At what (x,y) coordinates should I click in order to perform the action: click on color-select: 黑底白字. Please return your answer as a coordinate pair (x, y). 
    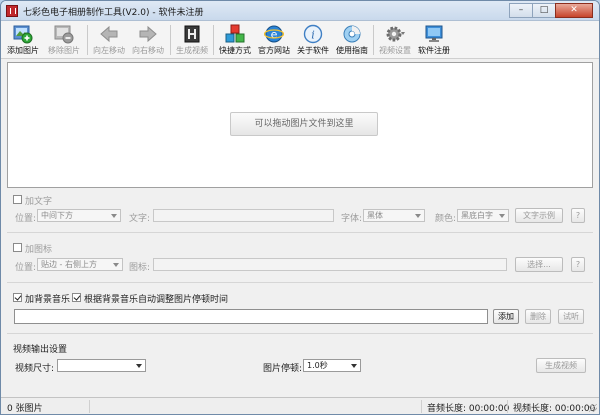
    Looking at the image, I should click on (483, 215).